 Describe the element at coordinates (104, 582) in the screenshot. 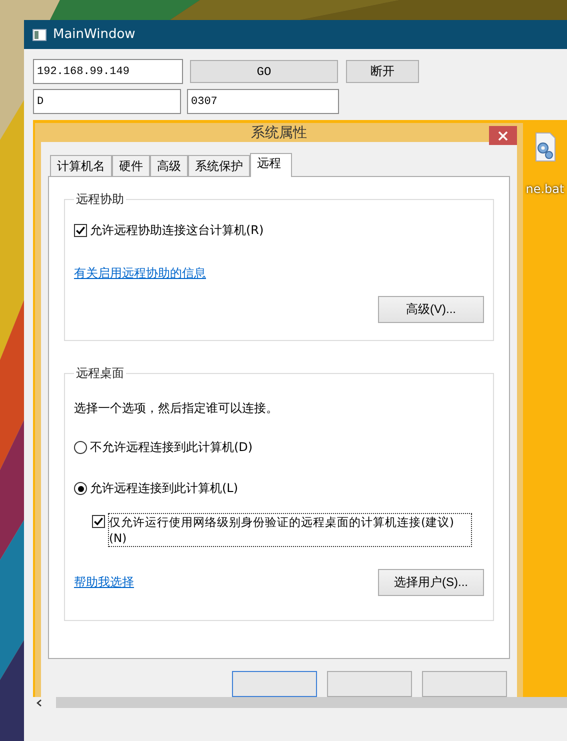

I see `help-link: 帮助我选择` at that location.